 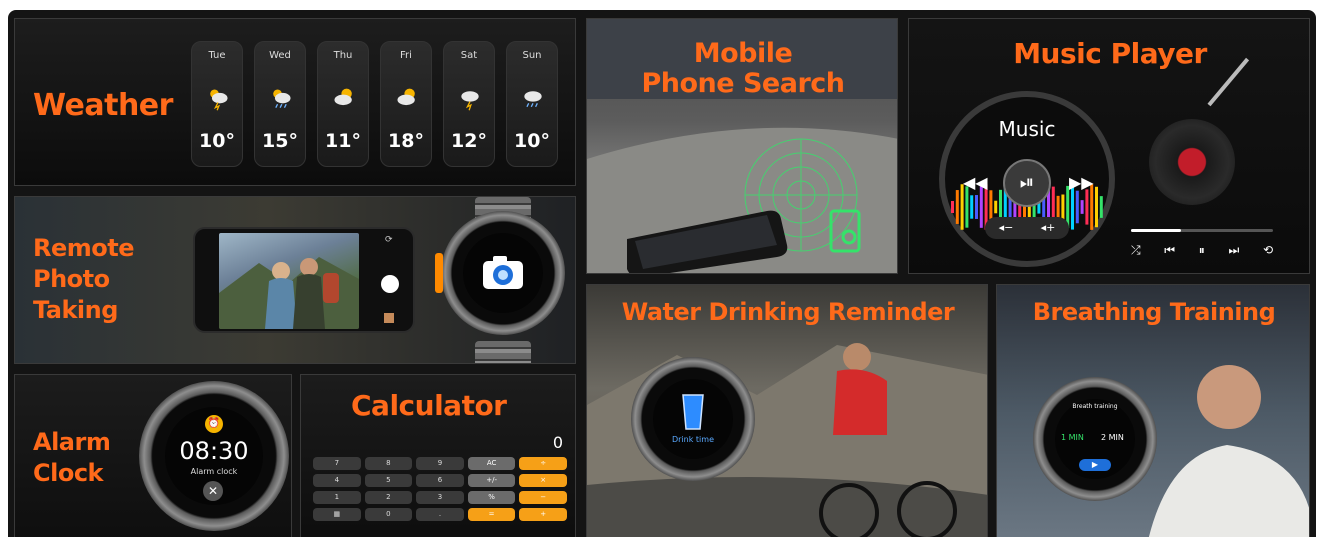 I want to click on weather-day-name: Wed, so click(x=280, y=55).